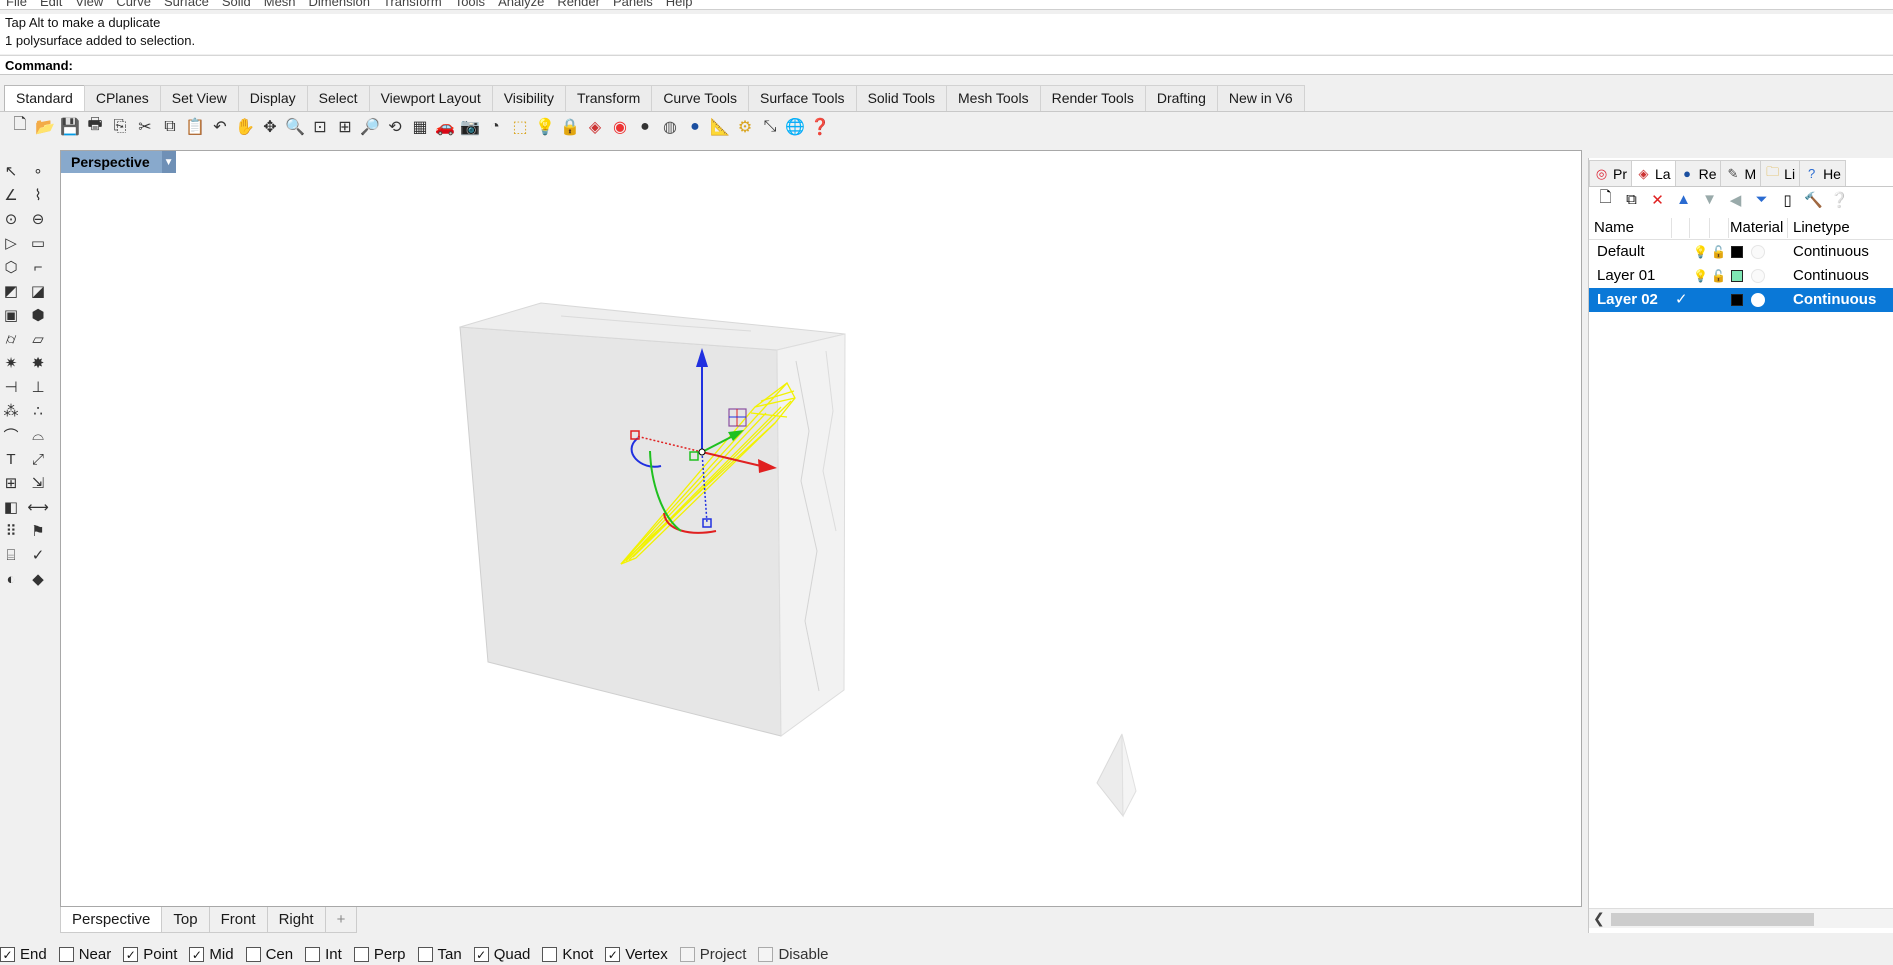 This screenshot has height=965, width=1893. I want to click on select-arrow-icon: ↖, so click(11, 171).